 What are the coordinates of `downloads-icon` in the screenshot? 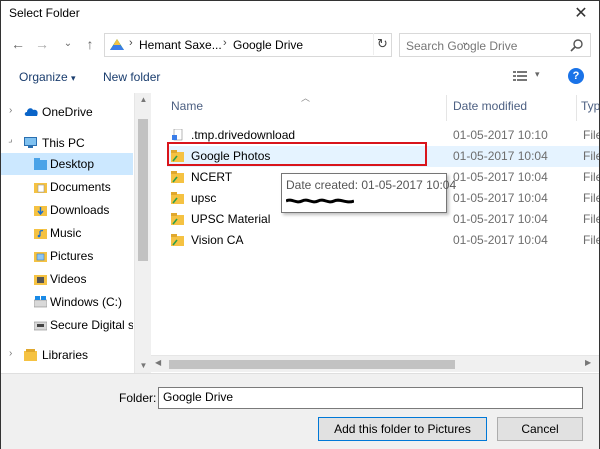 It's located at (40, 211).